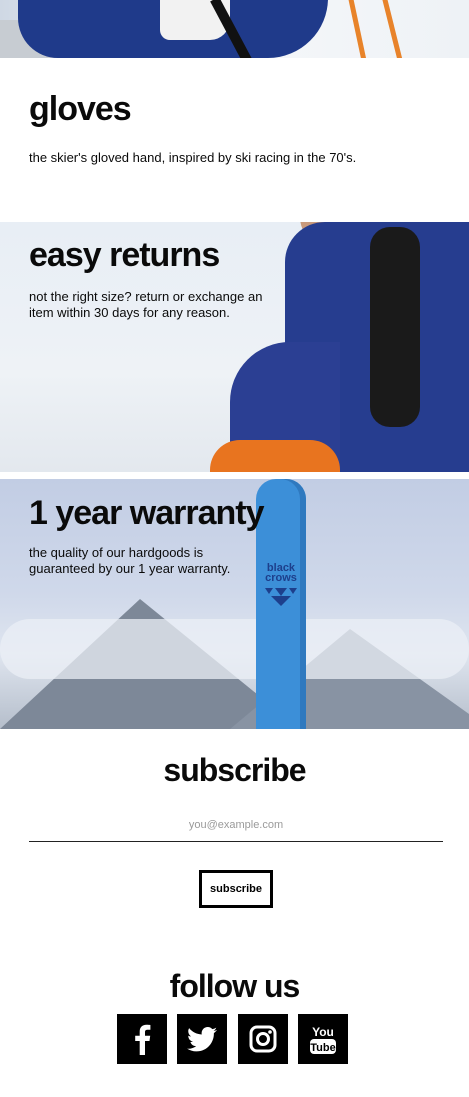 The image size is (469, 1097). I want to click on email-field, so click(236, 825).